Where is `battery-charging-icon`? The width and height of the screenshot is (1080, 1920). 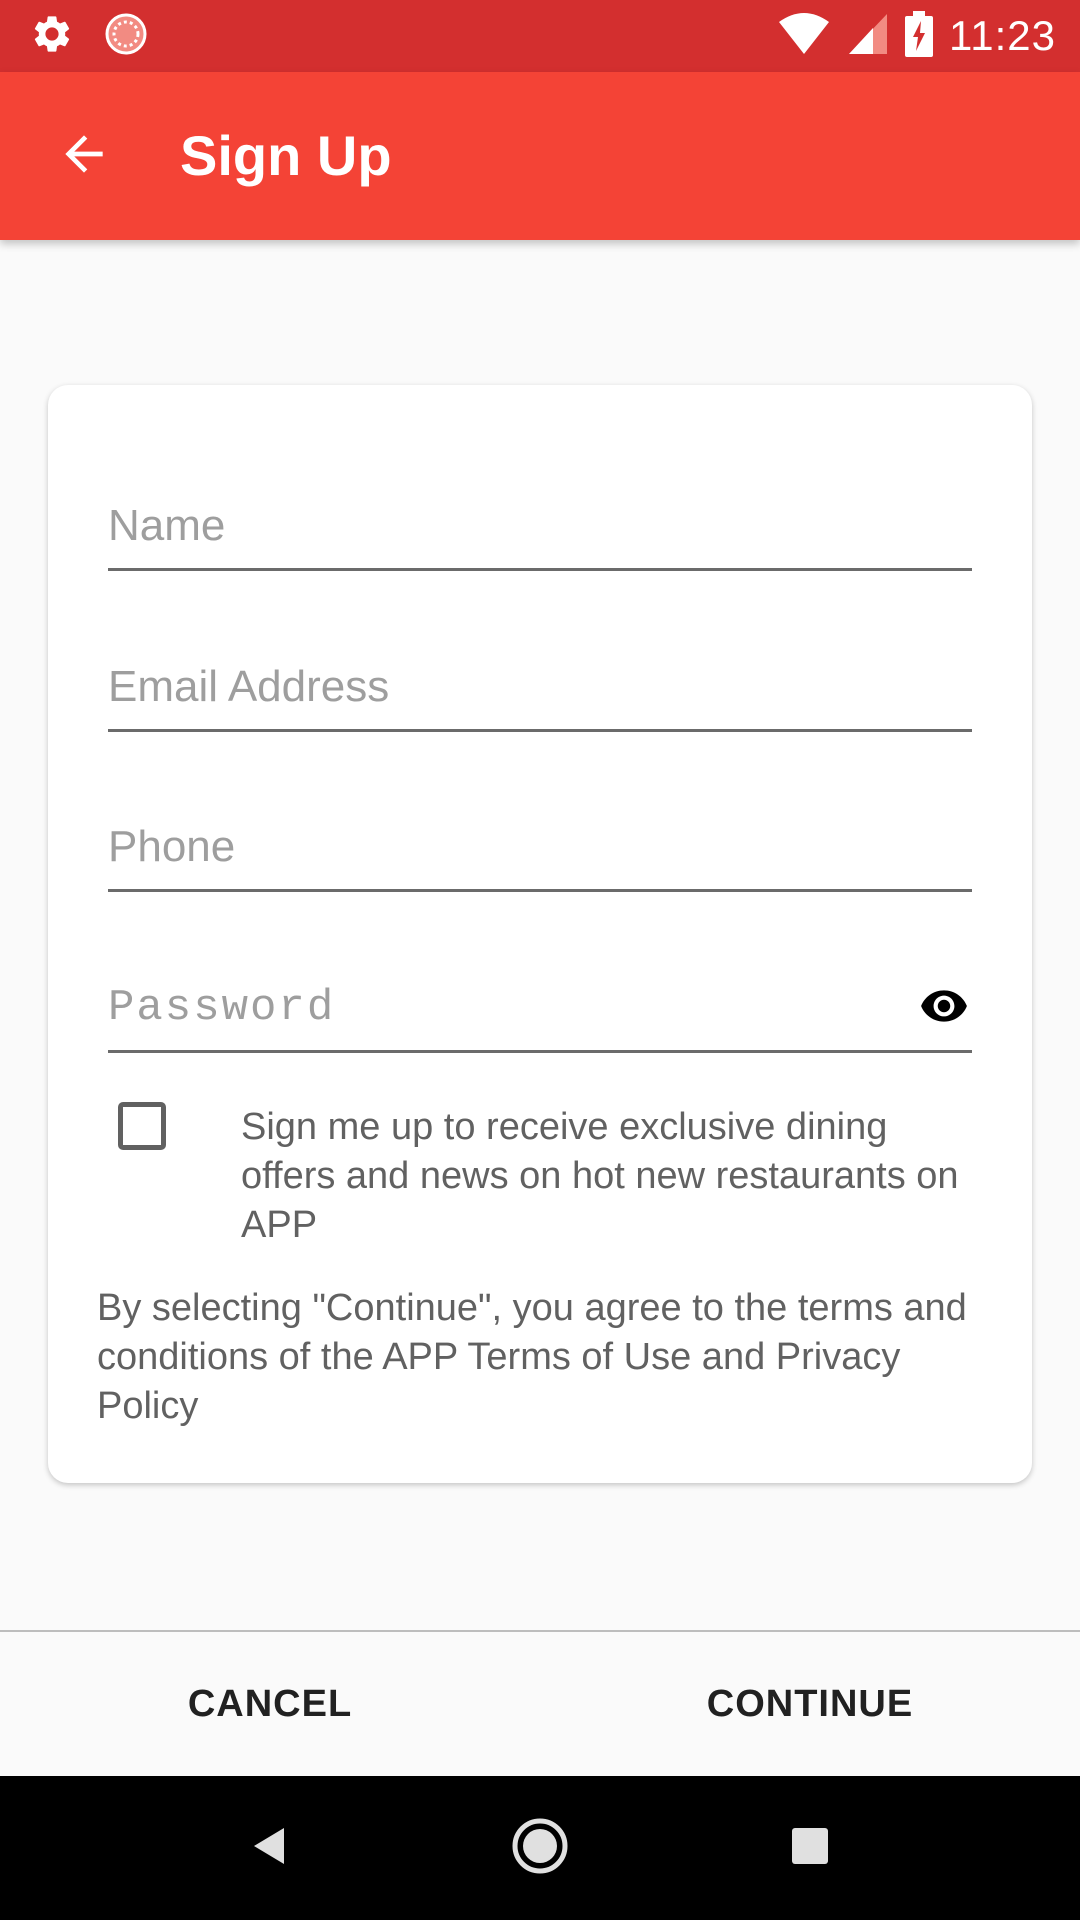 battery-charging-icon is located at coordinates (919, 36).